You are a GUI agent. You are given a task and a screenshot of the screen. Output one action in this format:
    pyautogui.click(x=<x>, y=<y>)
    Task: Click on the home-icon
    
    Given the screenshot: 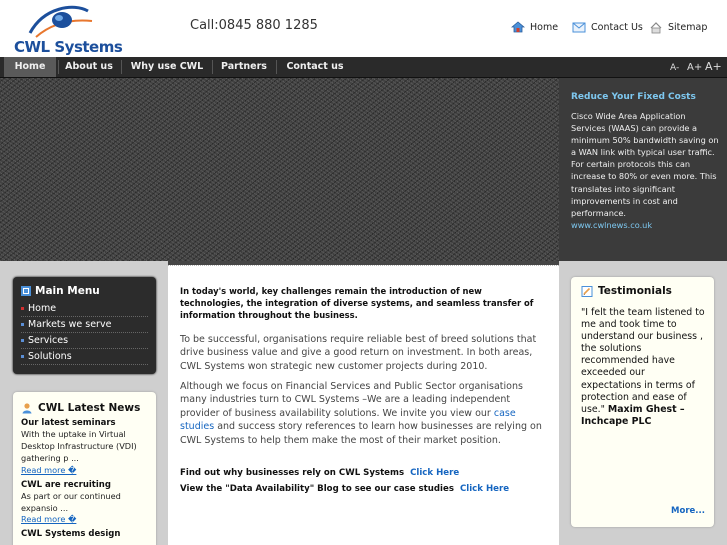 What is the action you would take?
    pyautogui.click(x=518, y=27)
    